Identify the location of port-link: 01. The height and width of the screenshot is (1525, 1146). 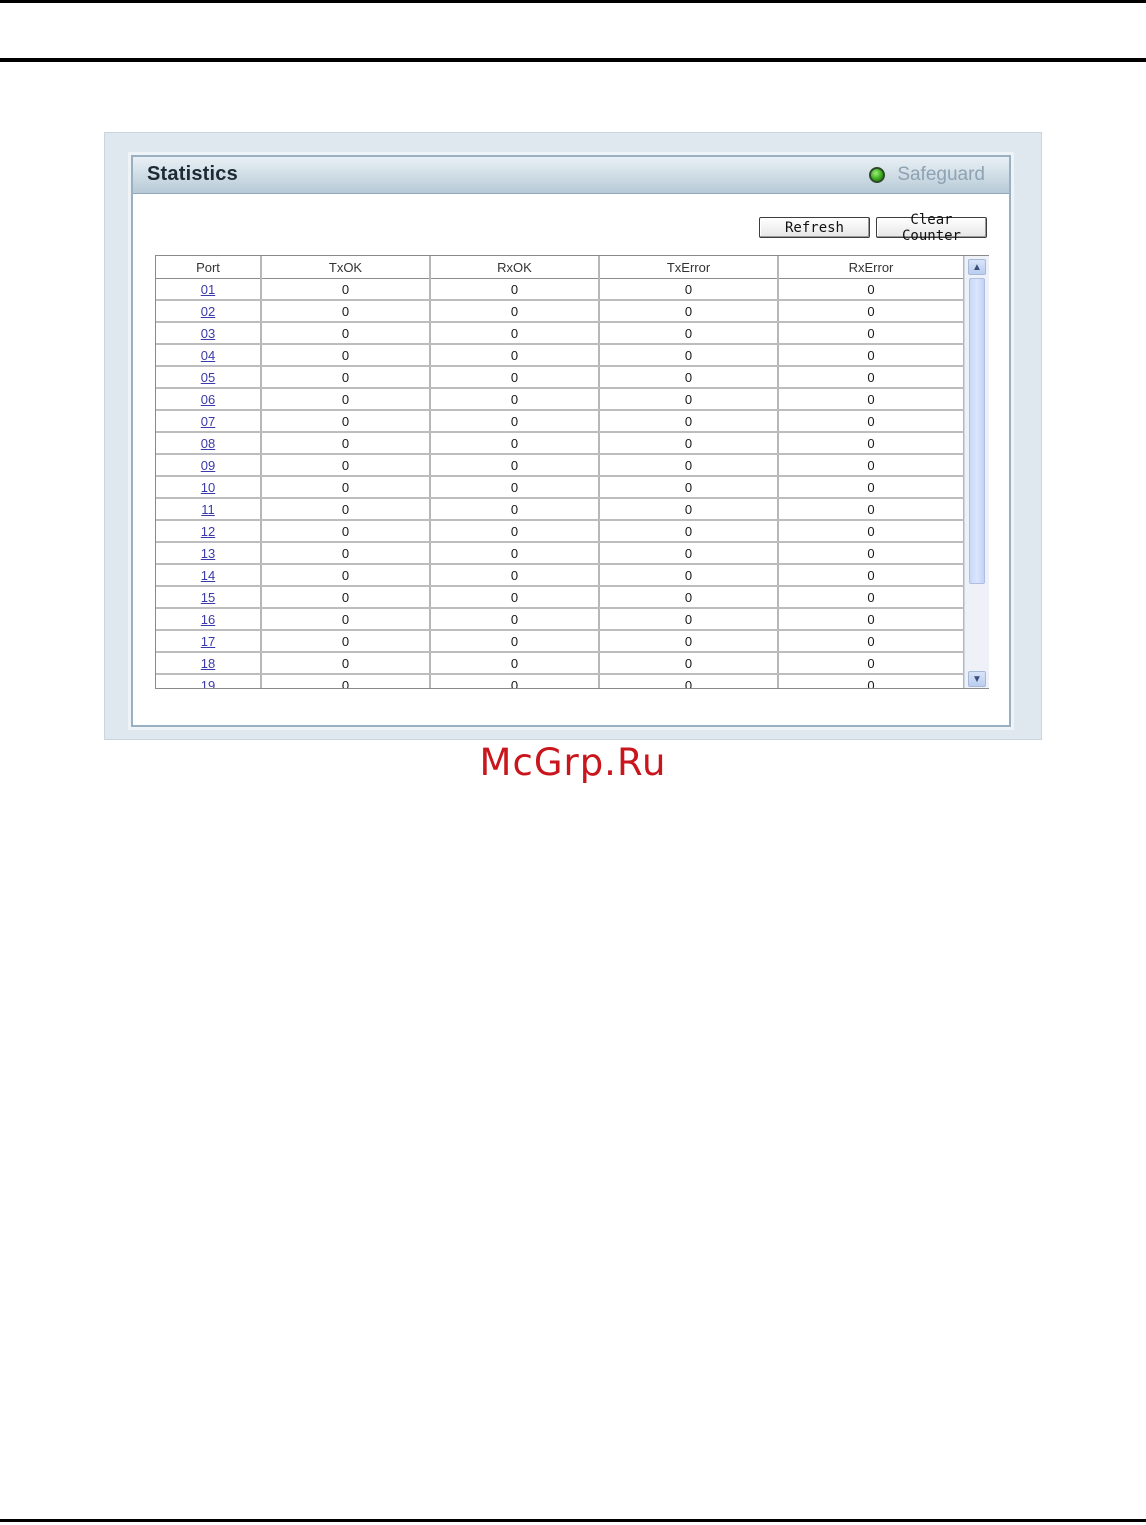
(208, 289).